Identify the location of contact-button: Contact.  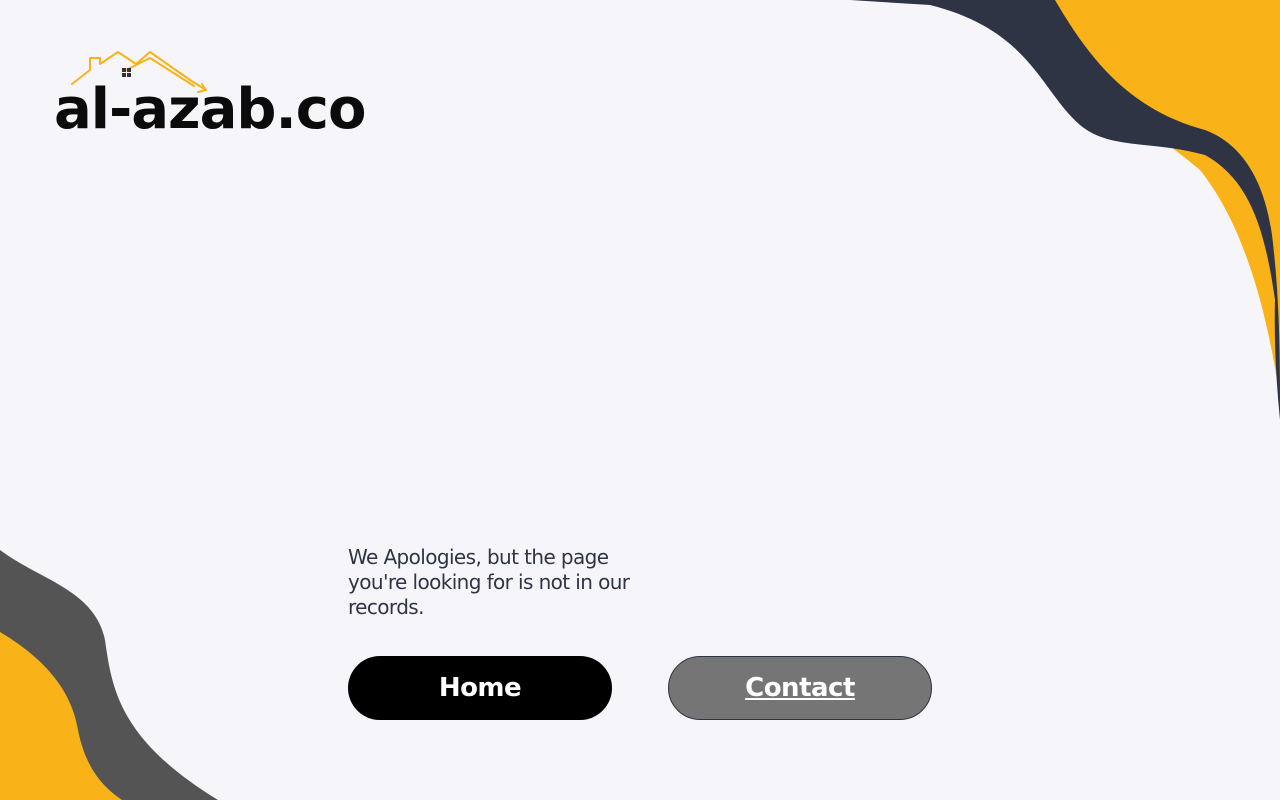
(800, 688).